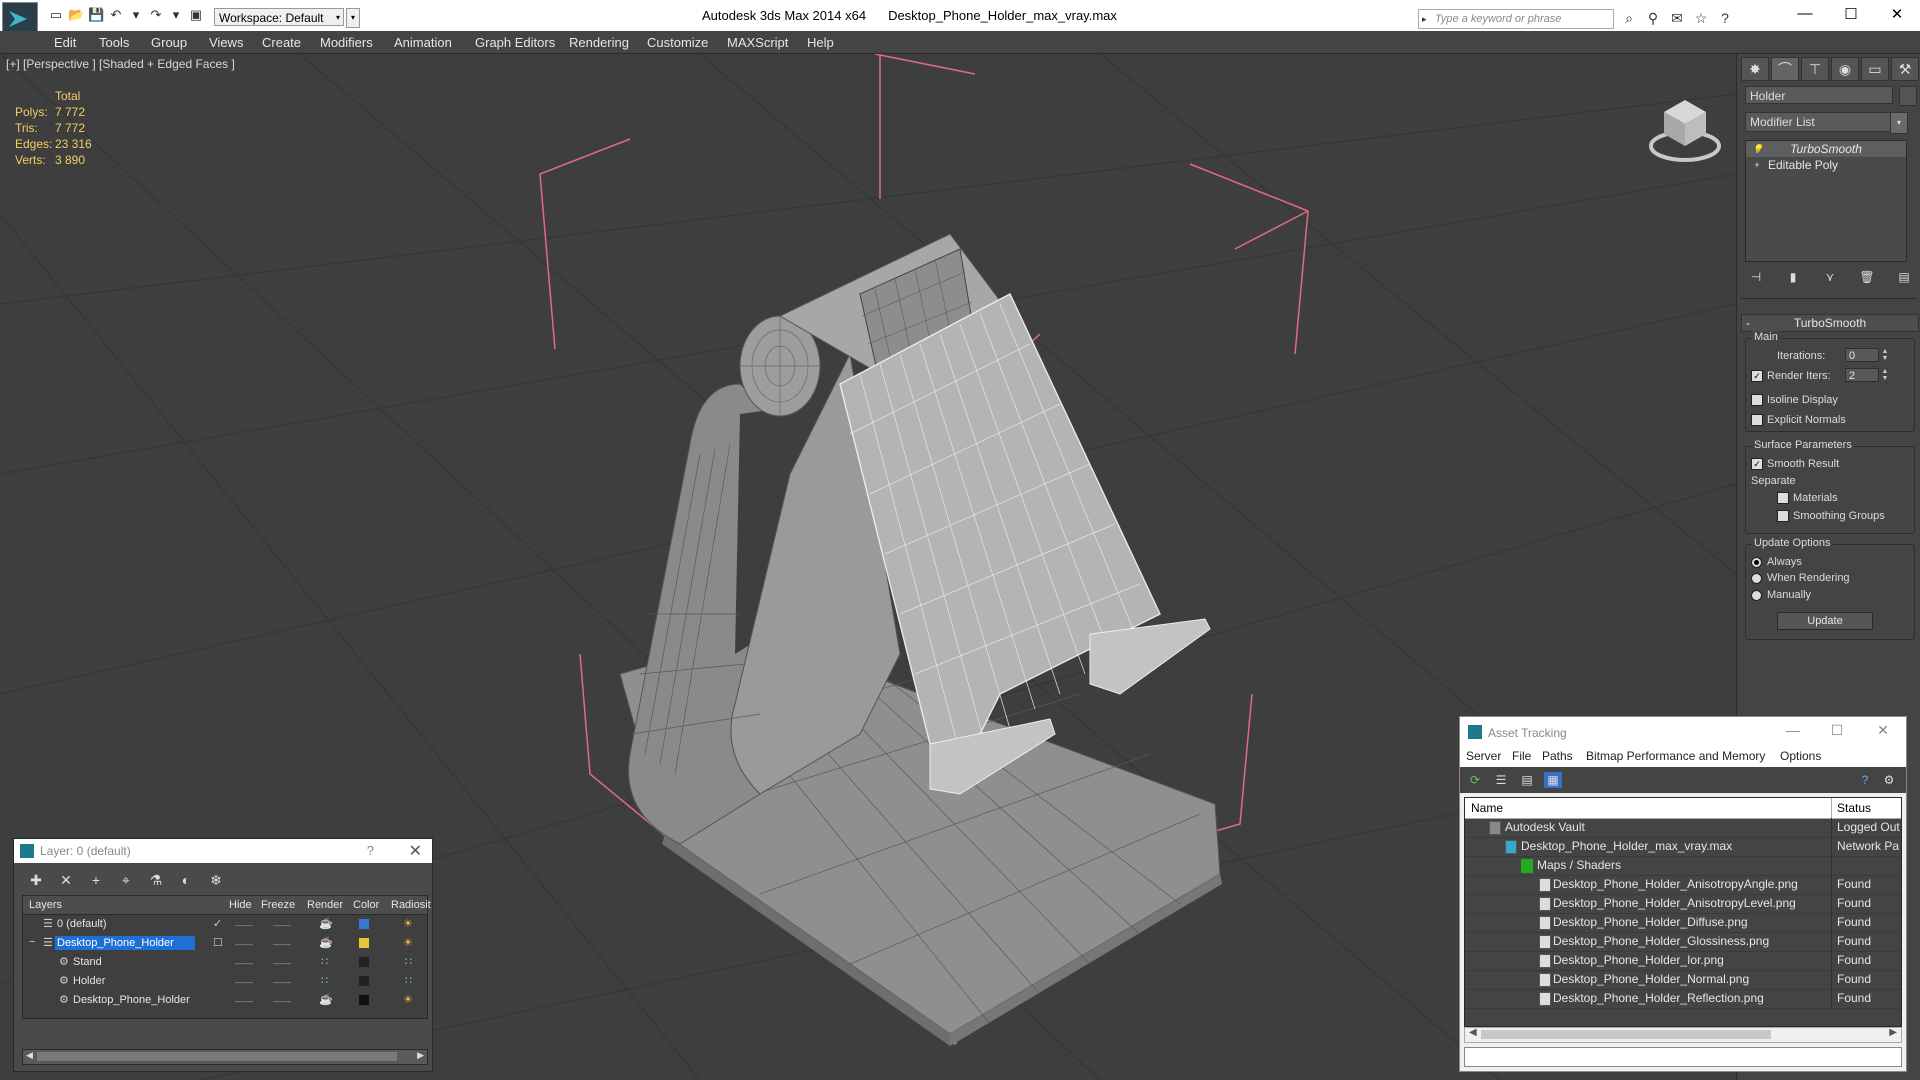 The width and height of the screenshot is (1920, 1080). What do you see at coordinates (1557, 756) in the screenshot?
I see `menu-paths: Paths` at bounding box center [1557, 756].